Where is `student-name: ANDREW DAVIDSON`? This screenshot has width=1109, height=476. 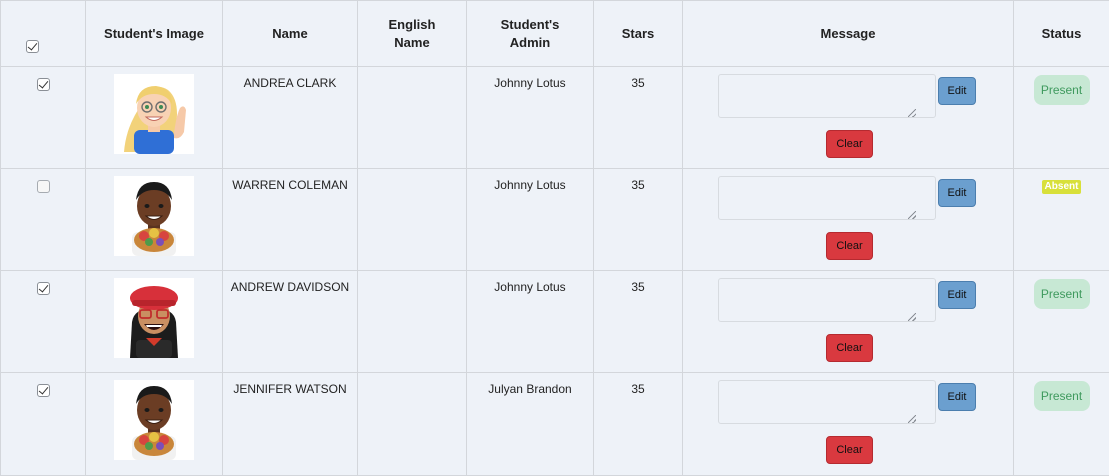 student-name: ANDREW DAVIDSON is located at coordinates (290, 287).